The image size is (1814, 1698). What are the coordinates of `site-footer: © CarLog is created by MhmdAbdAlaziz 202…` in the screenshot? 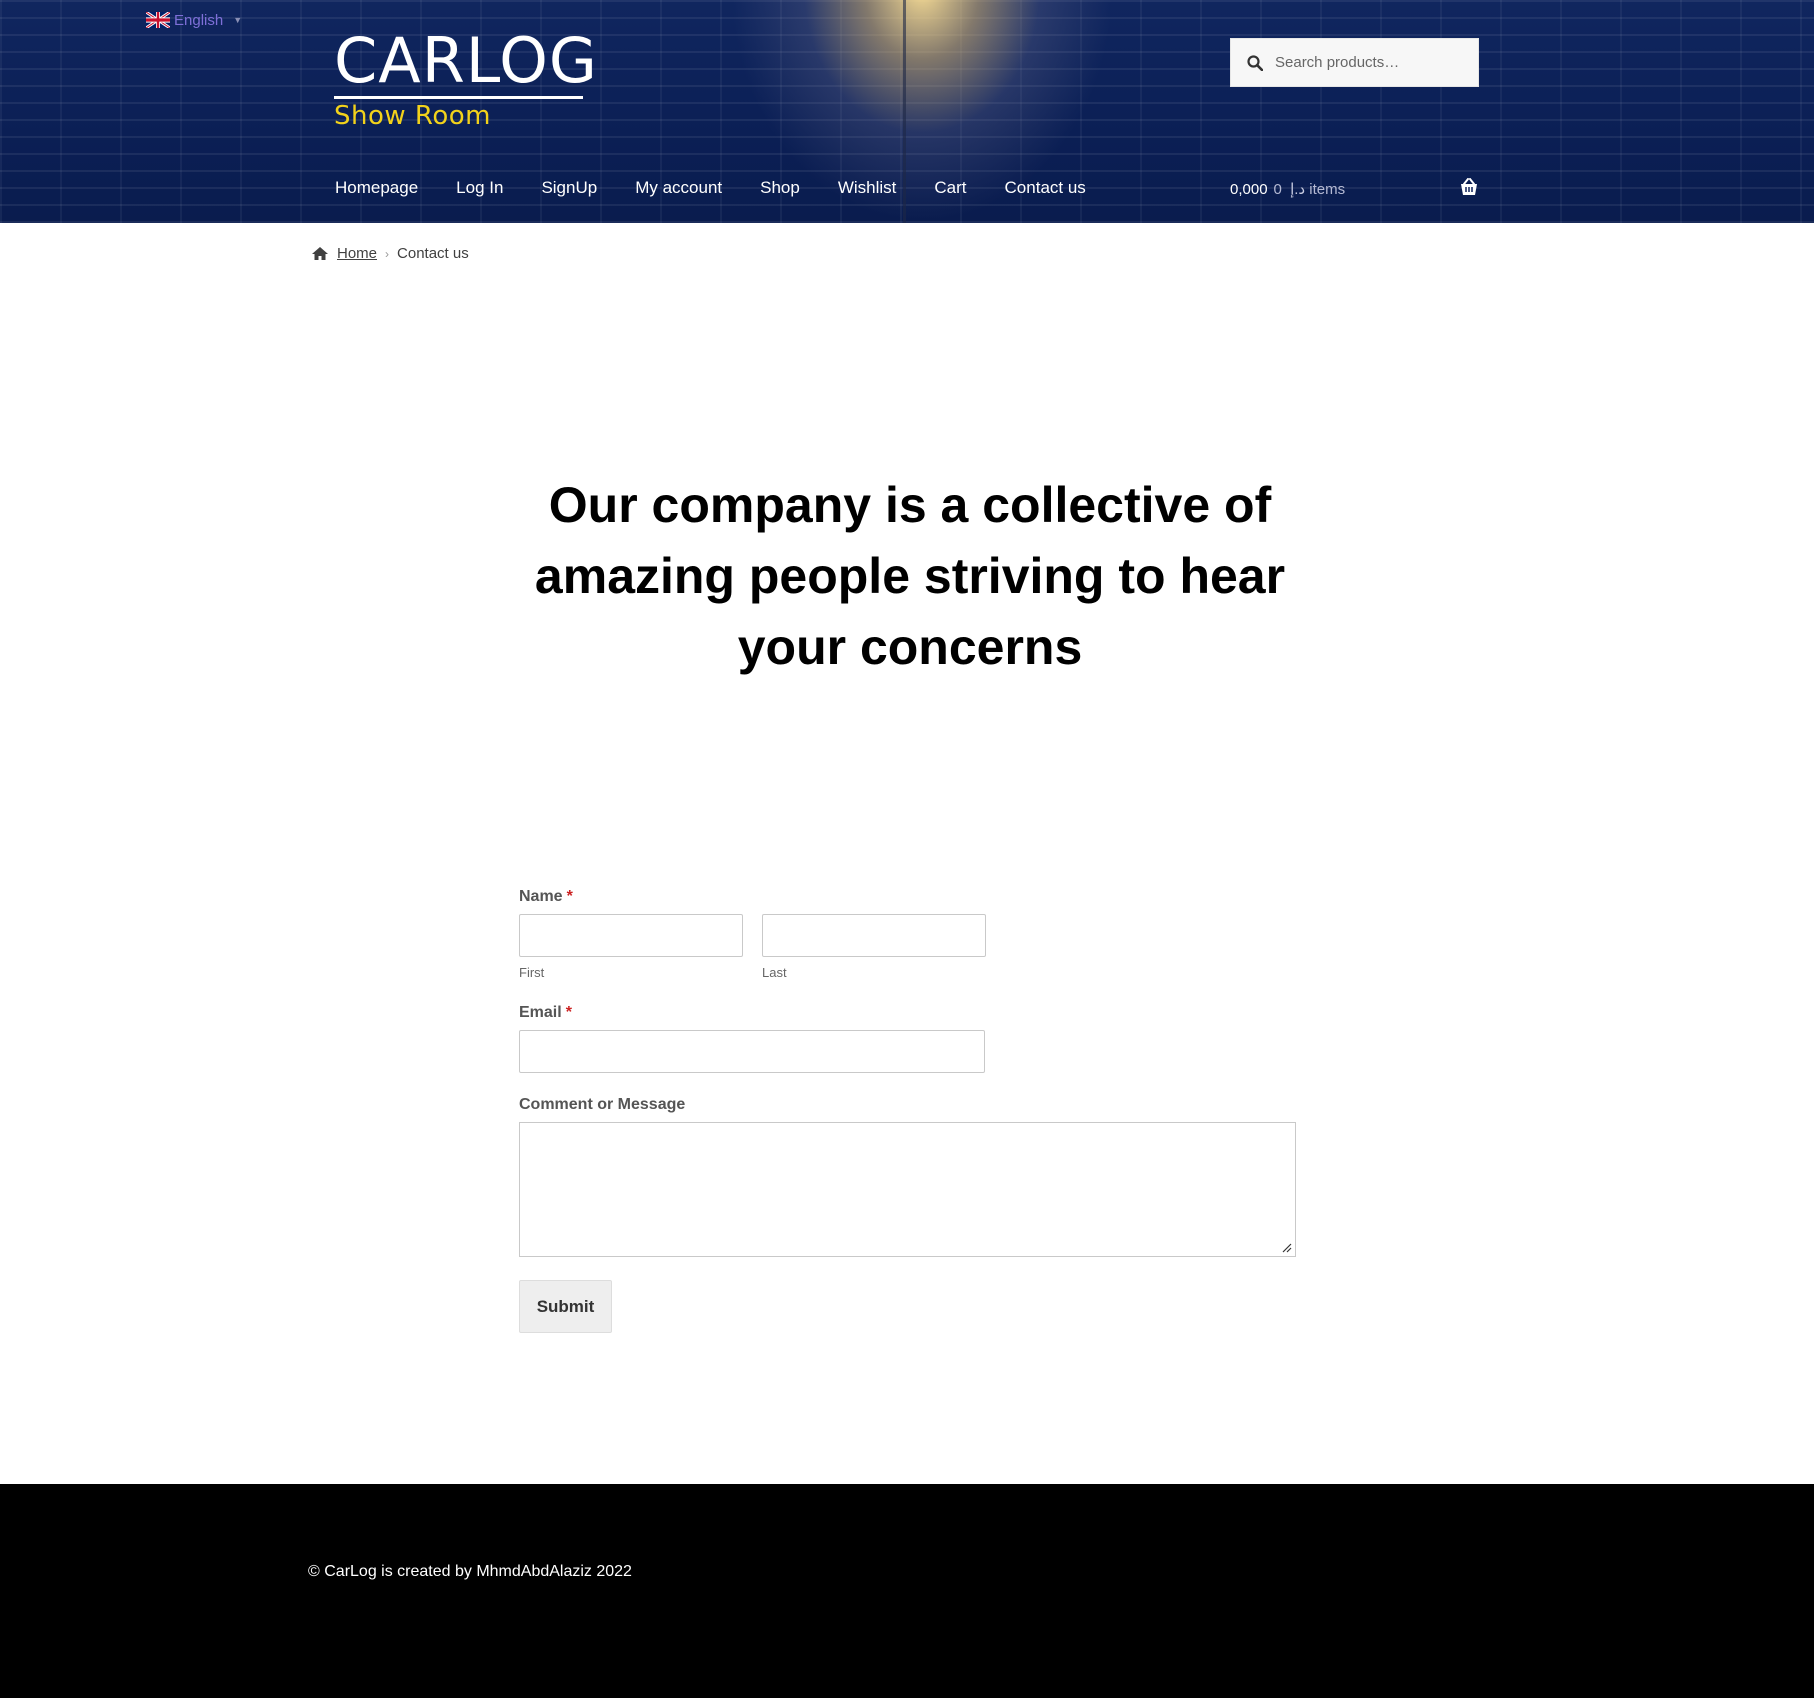 It's located at (907, 1591).